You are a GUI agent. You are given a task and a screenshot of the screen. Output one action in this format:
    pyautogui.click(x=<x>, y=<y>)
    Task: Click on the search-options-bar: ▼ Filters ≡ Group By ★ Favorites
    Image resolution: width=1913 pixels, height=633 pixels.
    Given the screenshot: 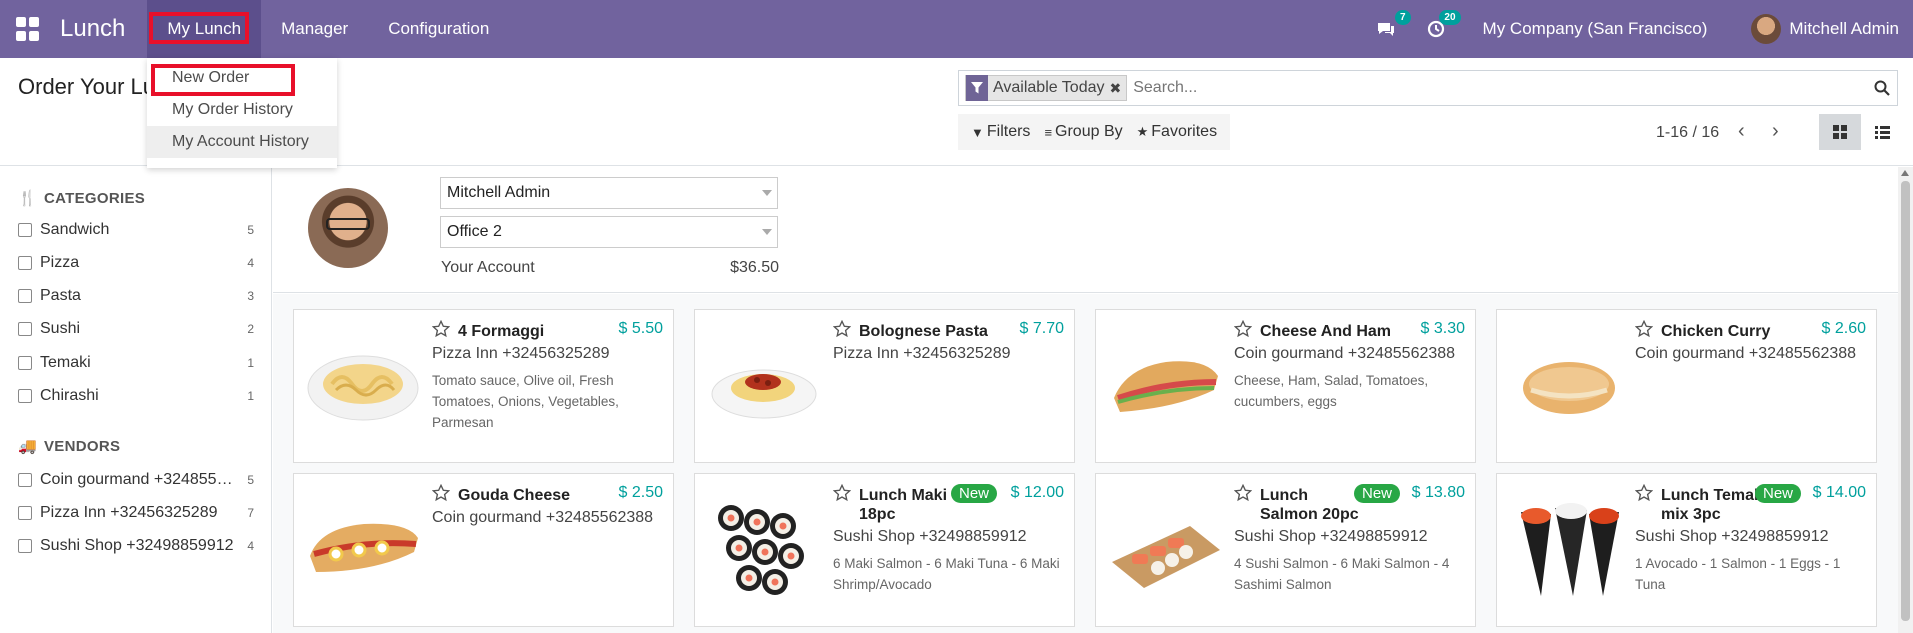 What is the action you would take?
    pyautogui.click(x=1094, y=132)
    